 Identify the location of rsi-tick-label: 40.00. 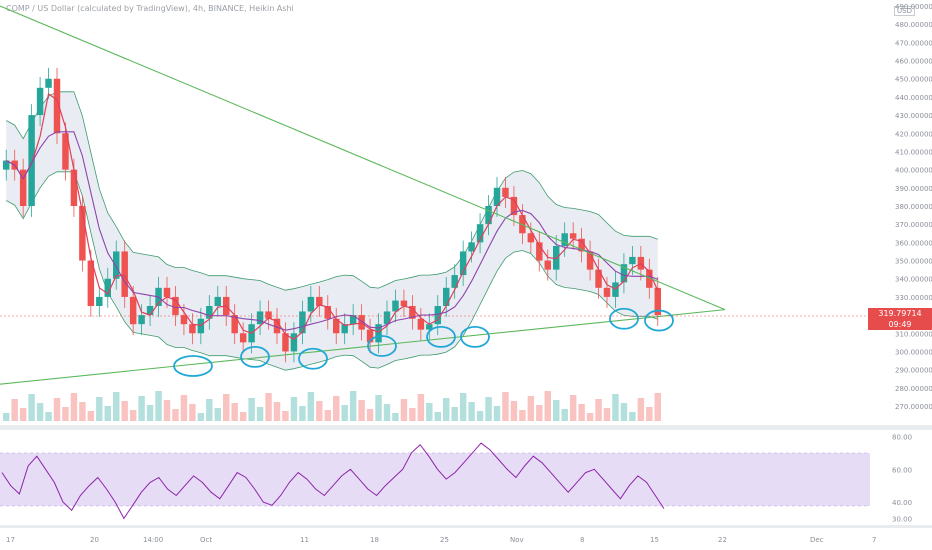
(902, 503).